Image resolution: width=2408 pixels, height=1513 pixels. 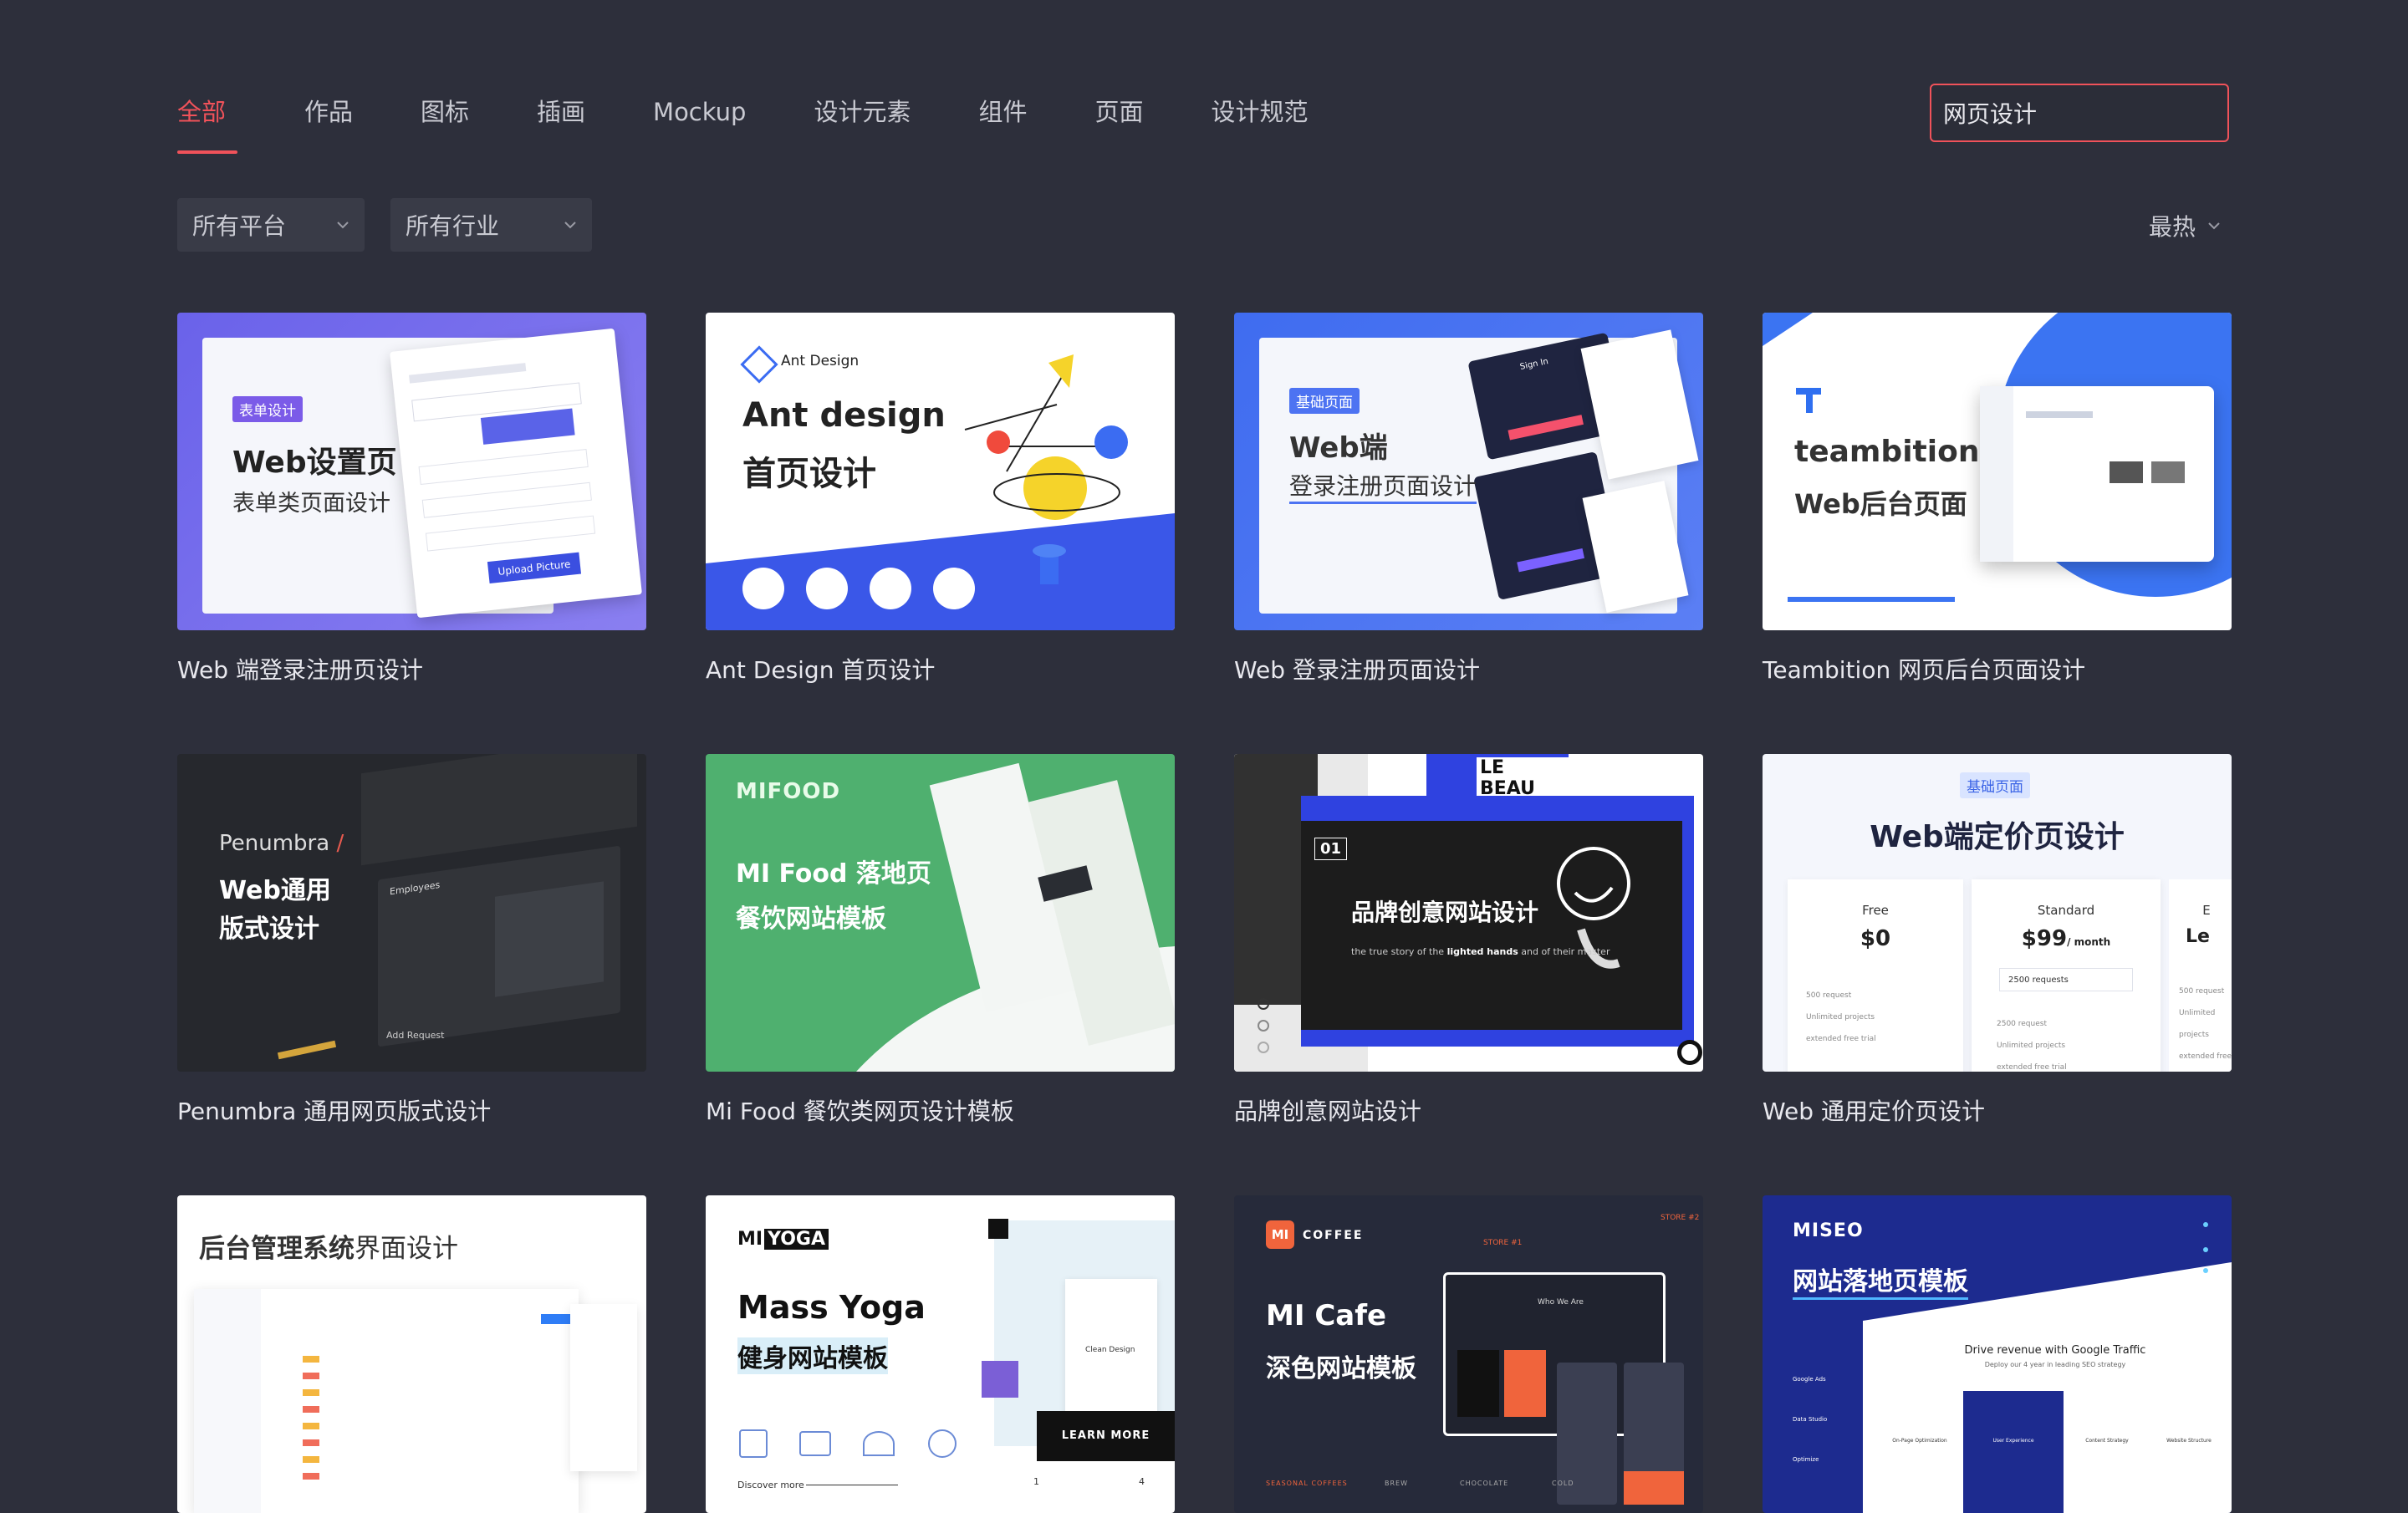 I want to click on plan-feature: 2500 request, so click(x=2022, y=1024).